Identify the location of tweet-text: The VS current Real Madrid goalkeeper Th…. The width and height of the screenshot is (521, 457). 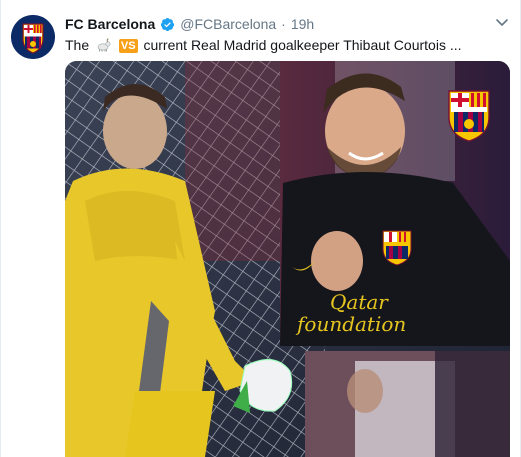
(285, 45).